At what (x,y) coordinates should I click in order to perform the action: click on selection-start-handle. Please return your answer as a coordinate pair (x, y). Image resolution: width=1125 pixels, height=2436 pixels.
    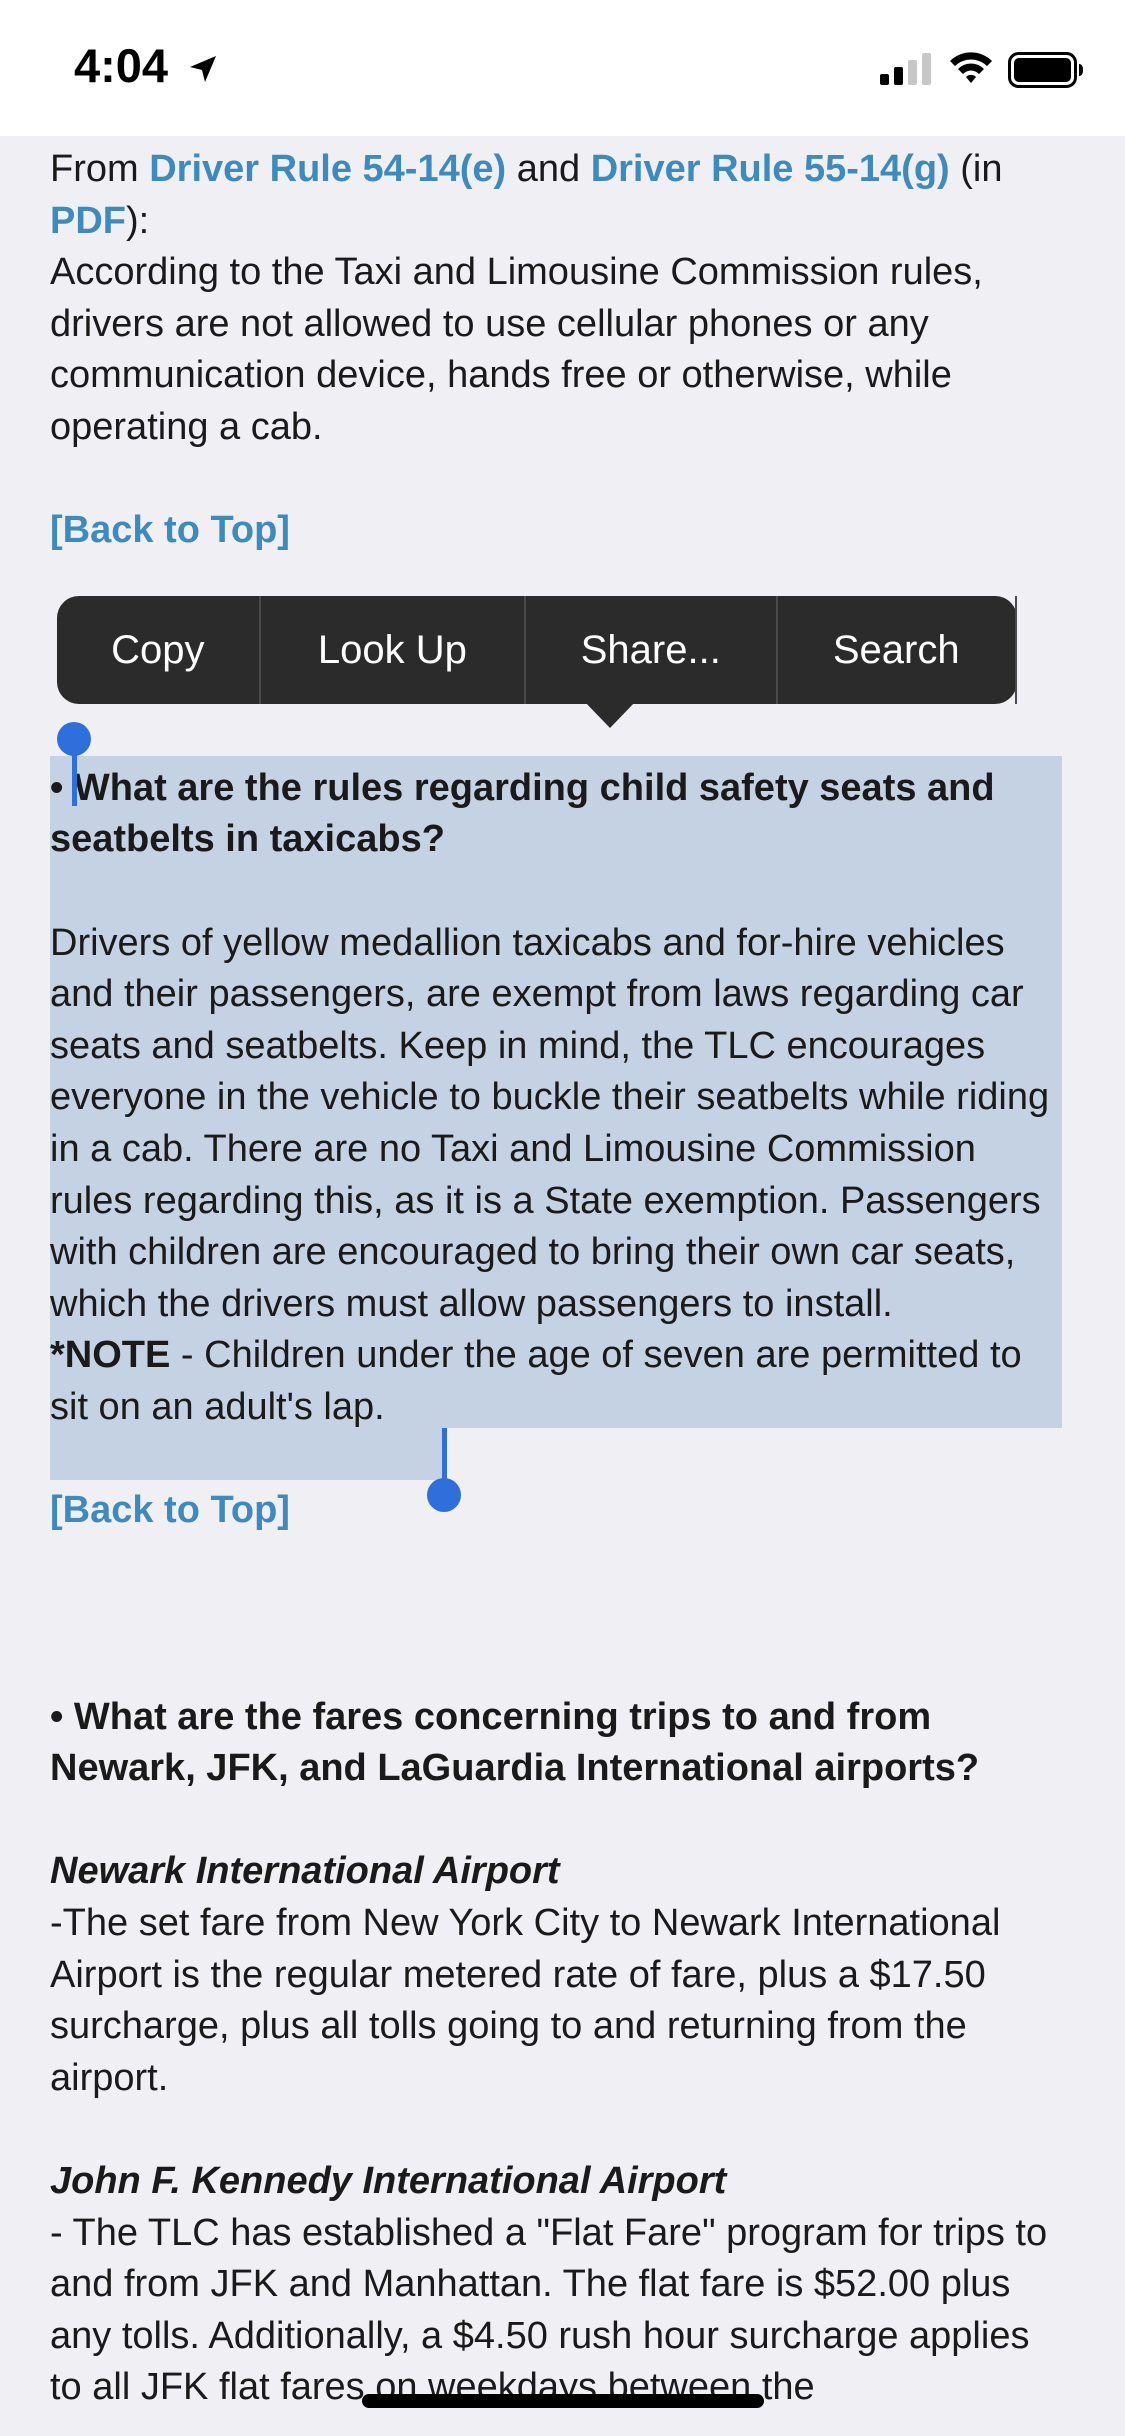
    Looking at the image, I should click on (74, 739).